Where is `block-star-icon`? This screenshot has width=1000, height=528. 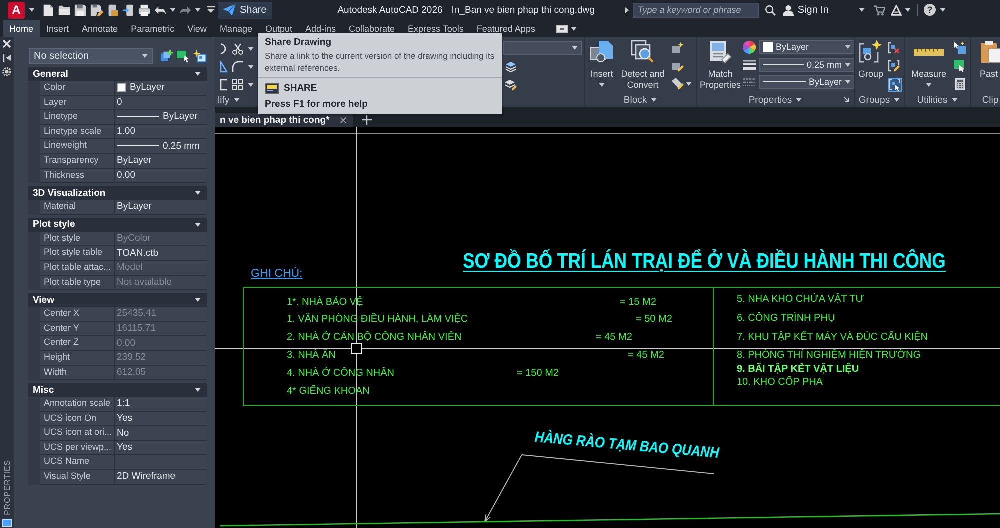
block-star-icon is located at coordinates (678, 48).